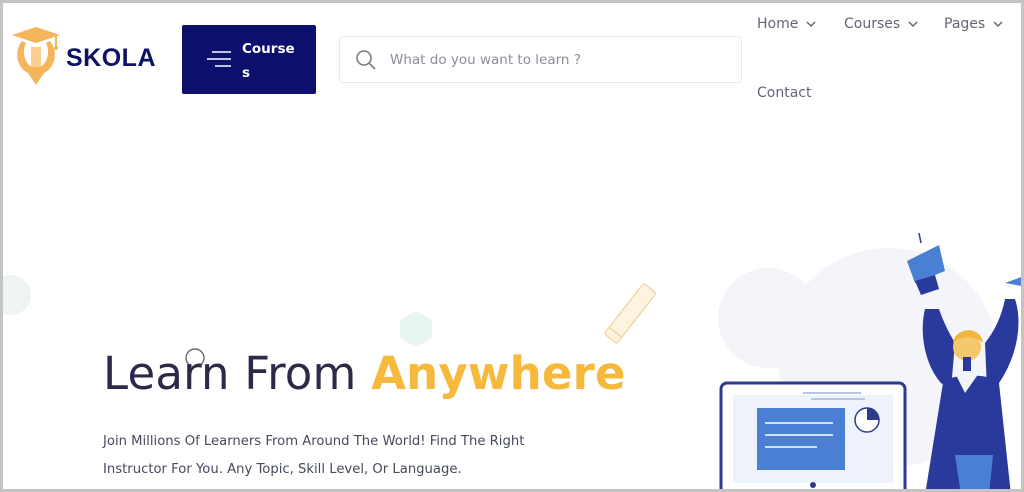 This screenshot has height=492, width=1024. What do you see at coordinates (416, 329) in the screenshot?
I see `background-hexagon-shape` at bounding box center [416, 329].